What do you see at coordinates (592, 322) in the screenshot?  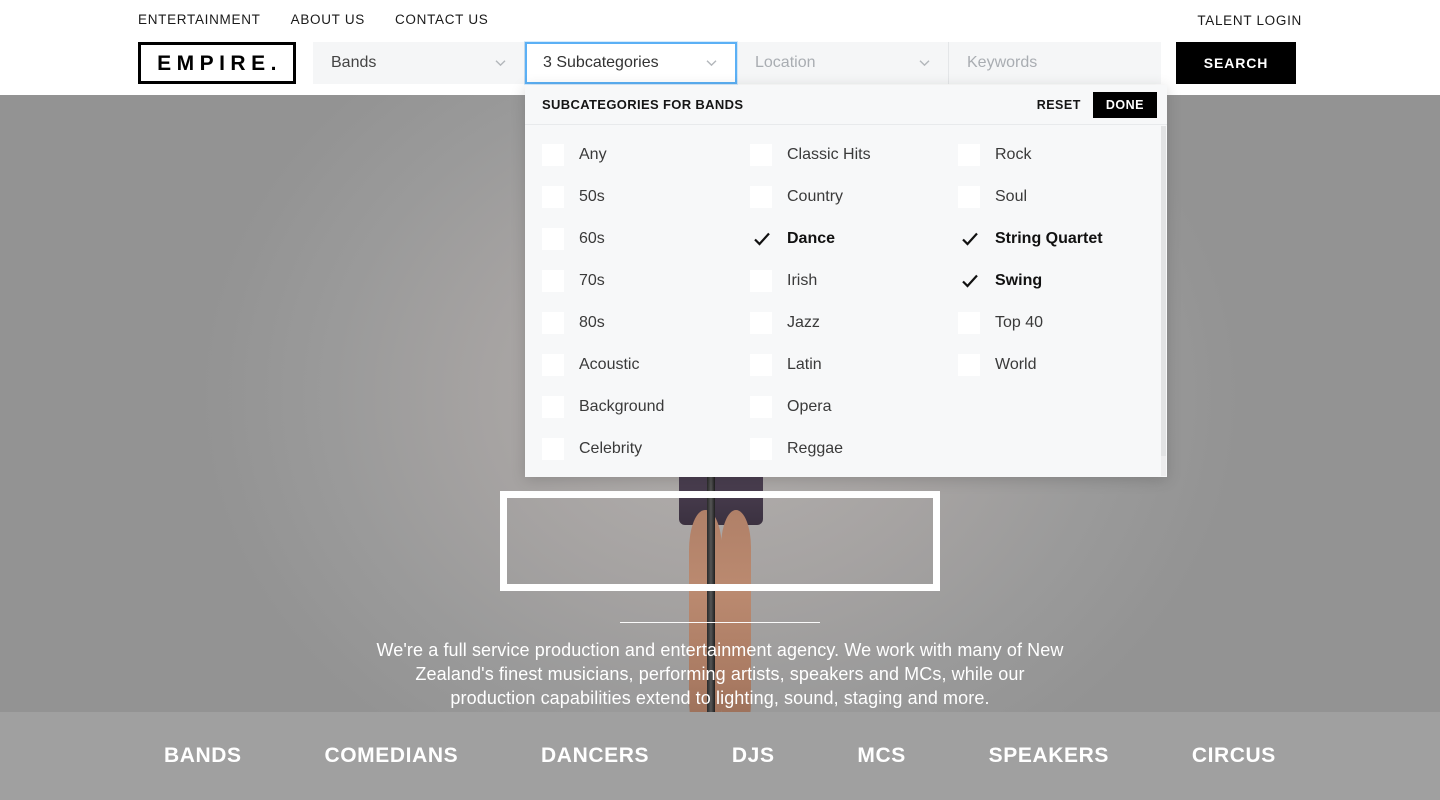 I see `subcategory-option-label: 80s` at bounding box center [592, 322].